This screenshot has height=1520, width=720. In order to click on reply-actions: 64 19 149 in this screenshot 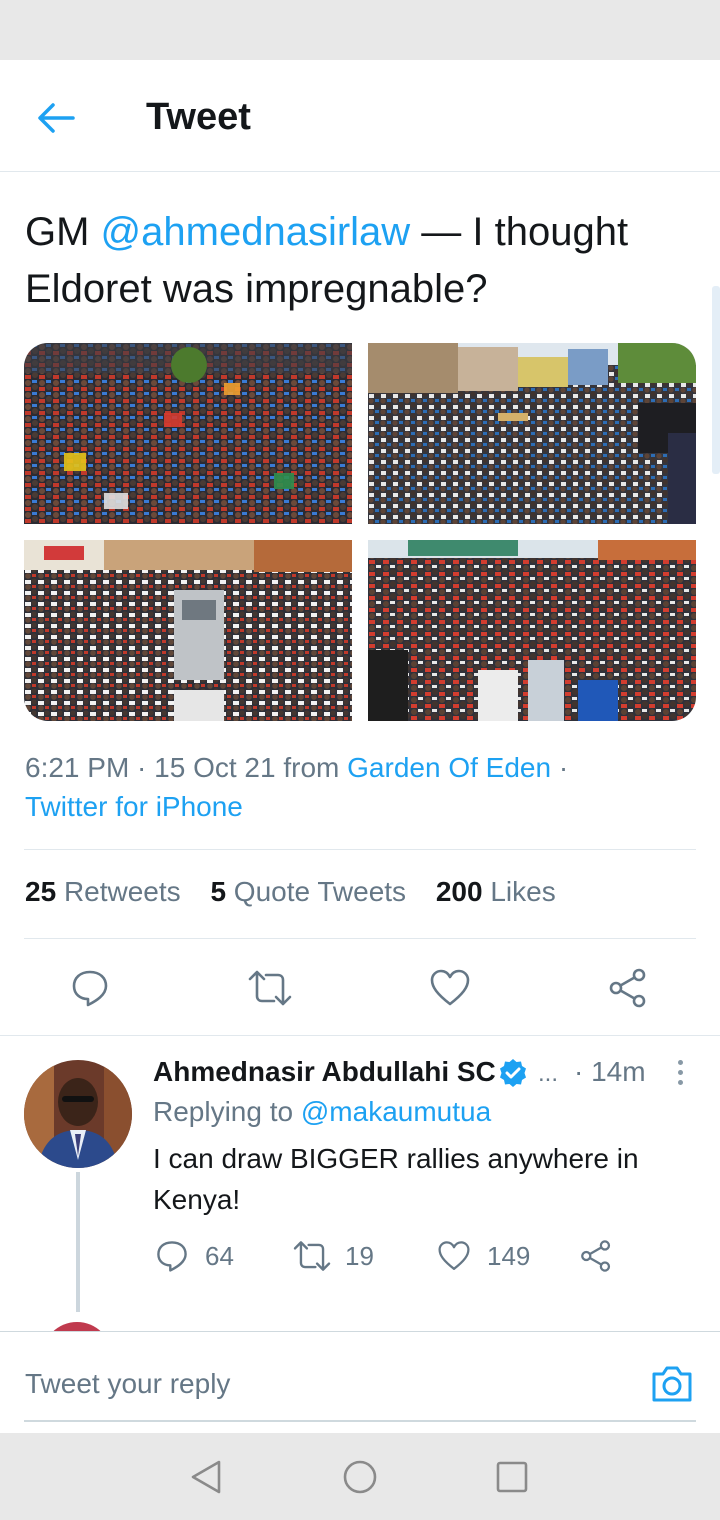, I will do `click(433, 1256)`.